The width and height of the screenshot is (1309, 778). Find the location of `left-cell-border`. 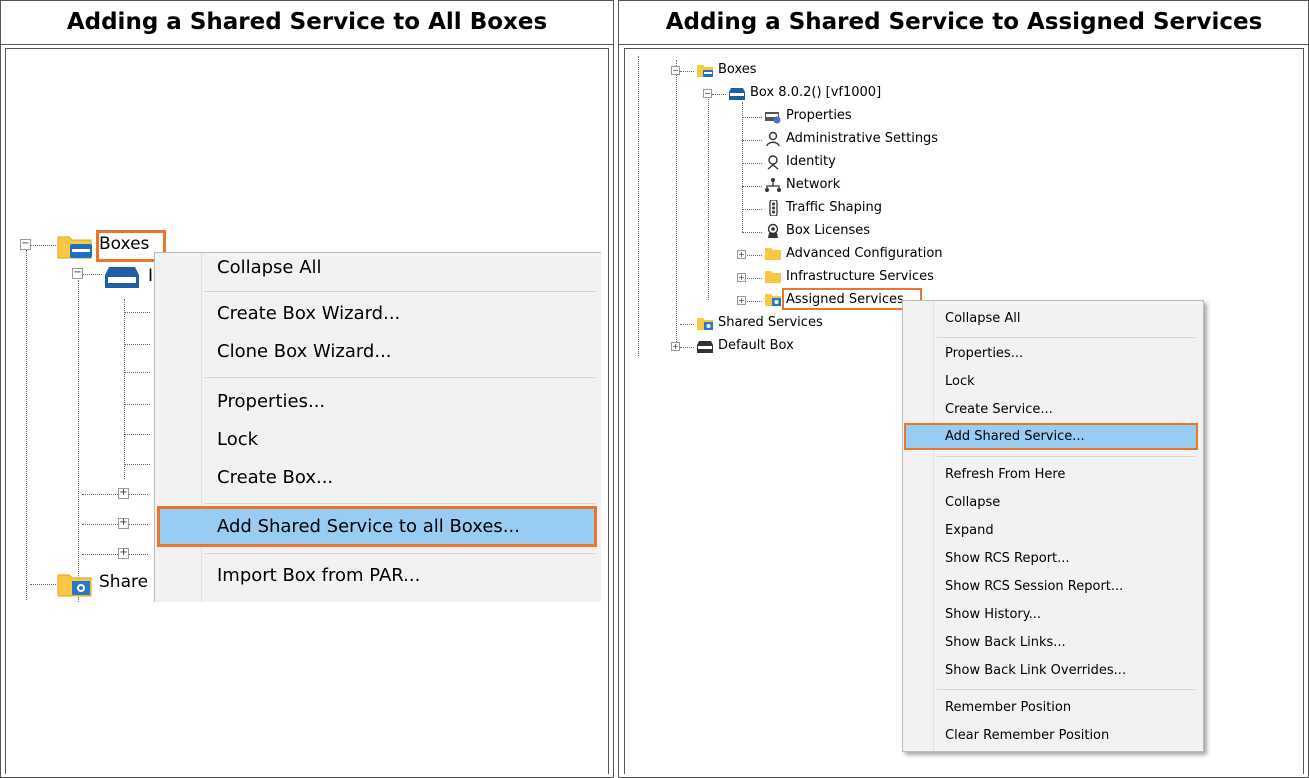

left-cell-border is located at coordinates (306, 50).